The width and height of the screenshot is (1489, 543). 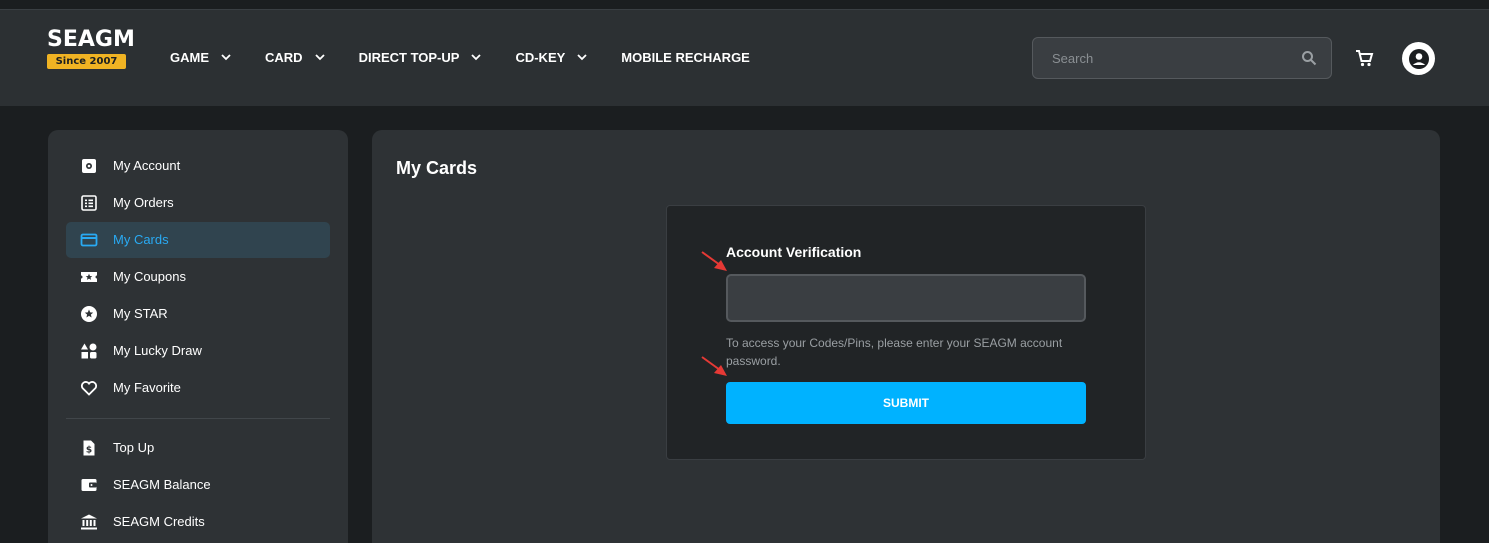 I want to click on nav-mobile-recharge: MOBILE RECHARGE, so click(x=685, y=57).